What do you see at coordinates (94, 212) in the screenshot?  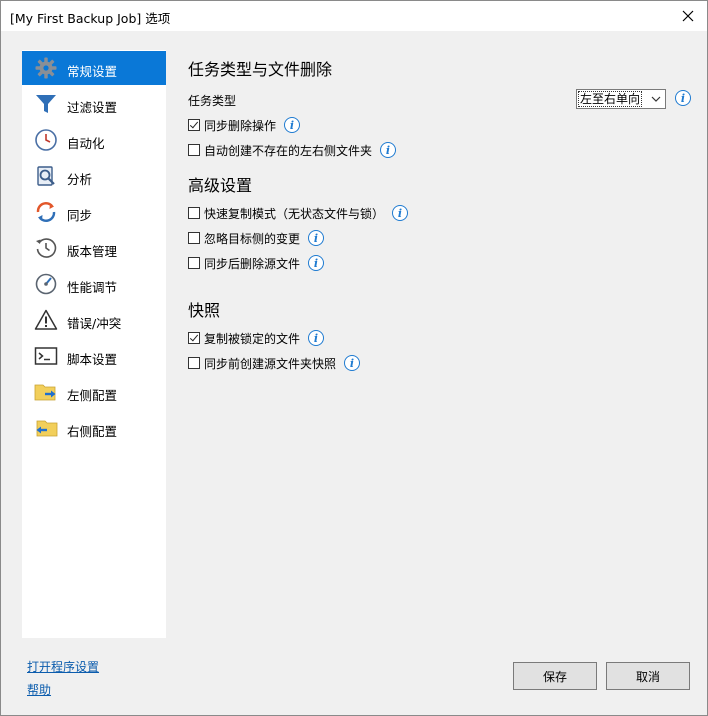 I see `sidebar-item-sync: 同步` at bounding box center [94, 212].